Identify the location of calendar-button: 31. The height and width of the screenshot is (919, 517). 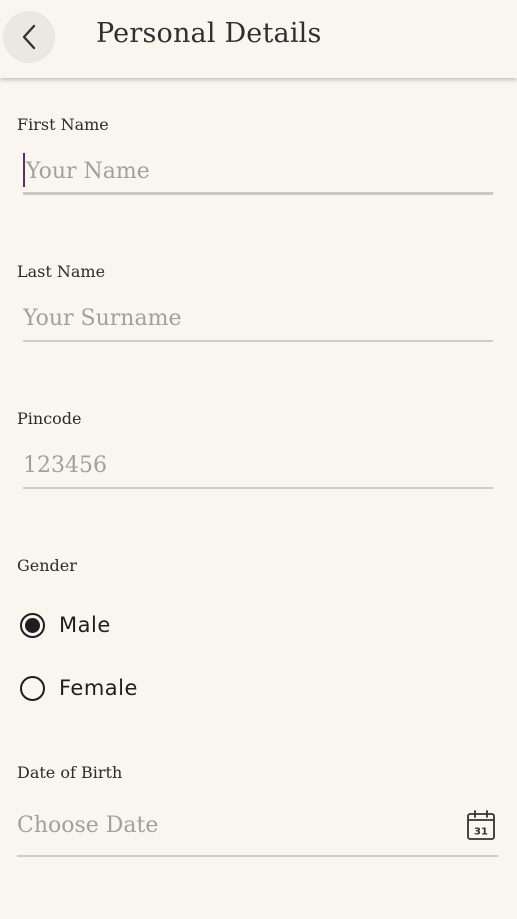
(481, 825).